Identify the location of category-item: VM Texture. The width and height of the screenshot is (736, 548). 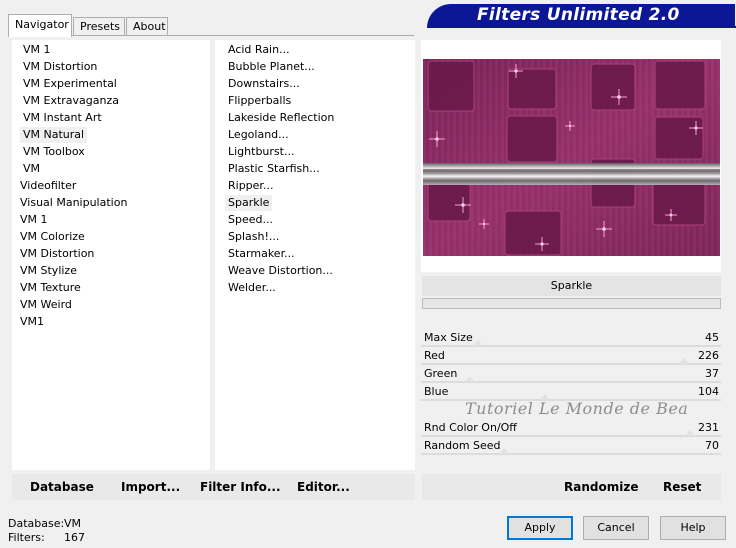
(50, 288).